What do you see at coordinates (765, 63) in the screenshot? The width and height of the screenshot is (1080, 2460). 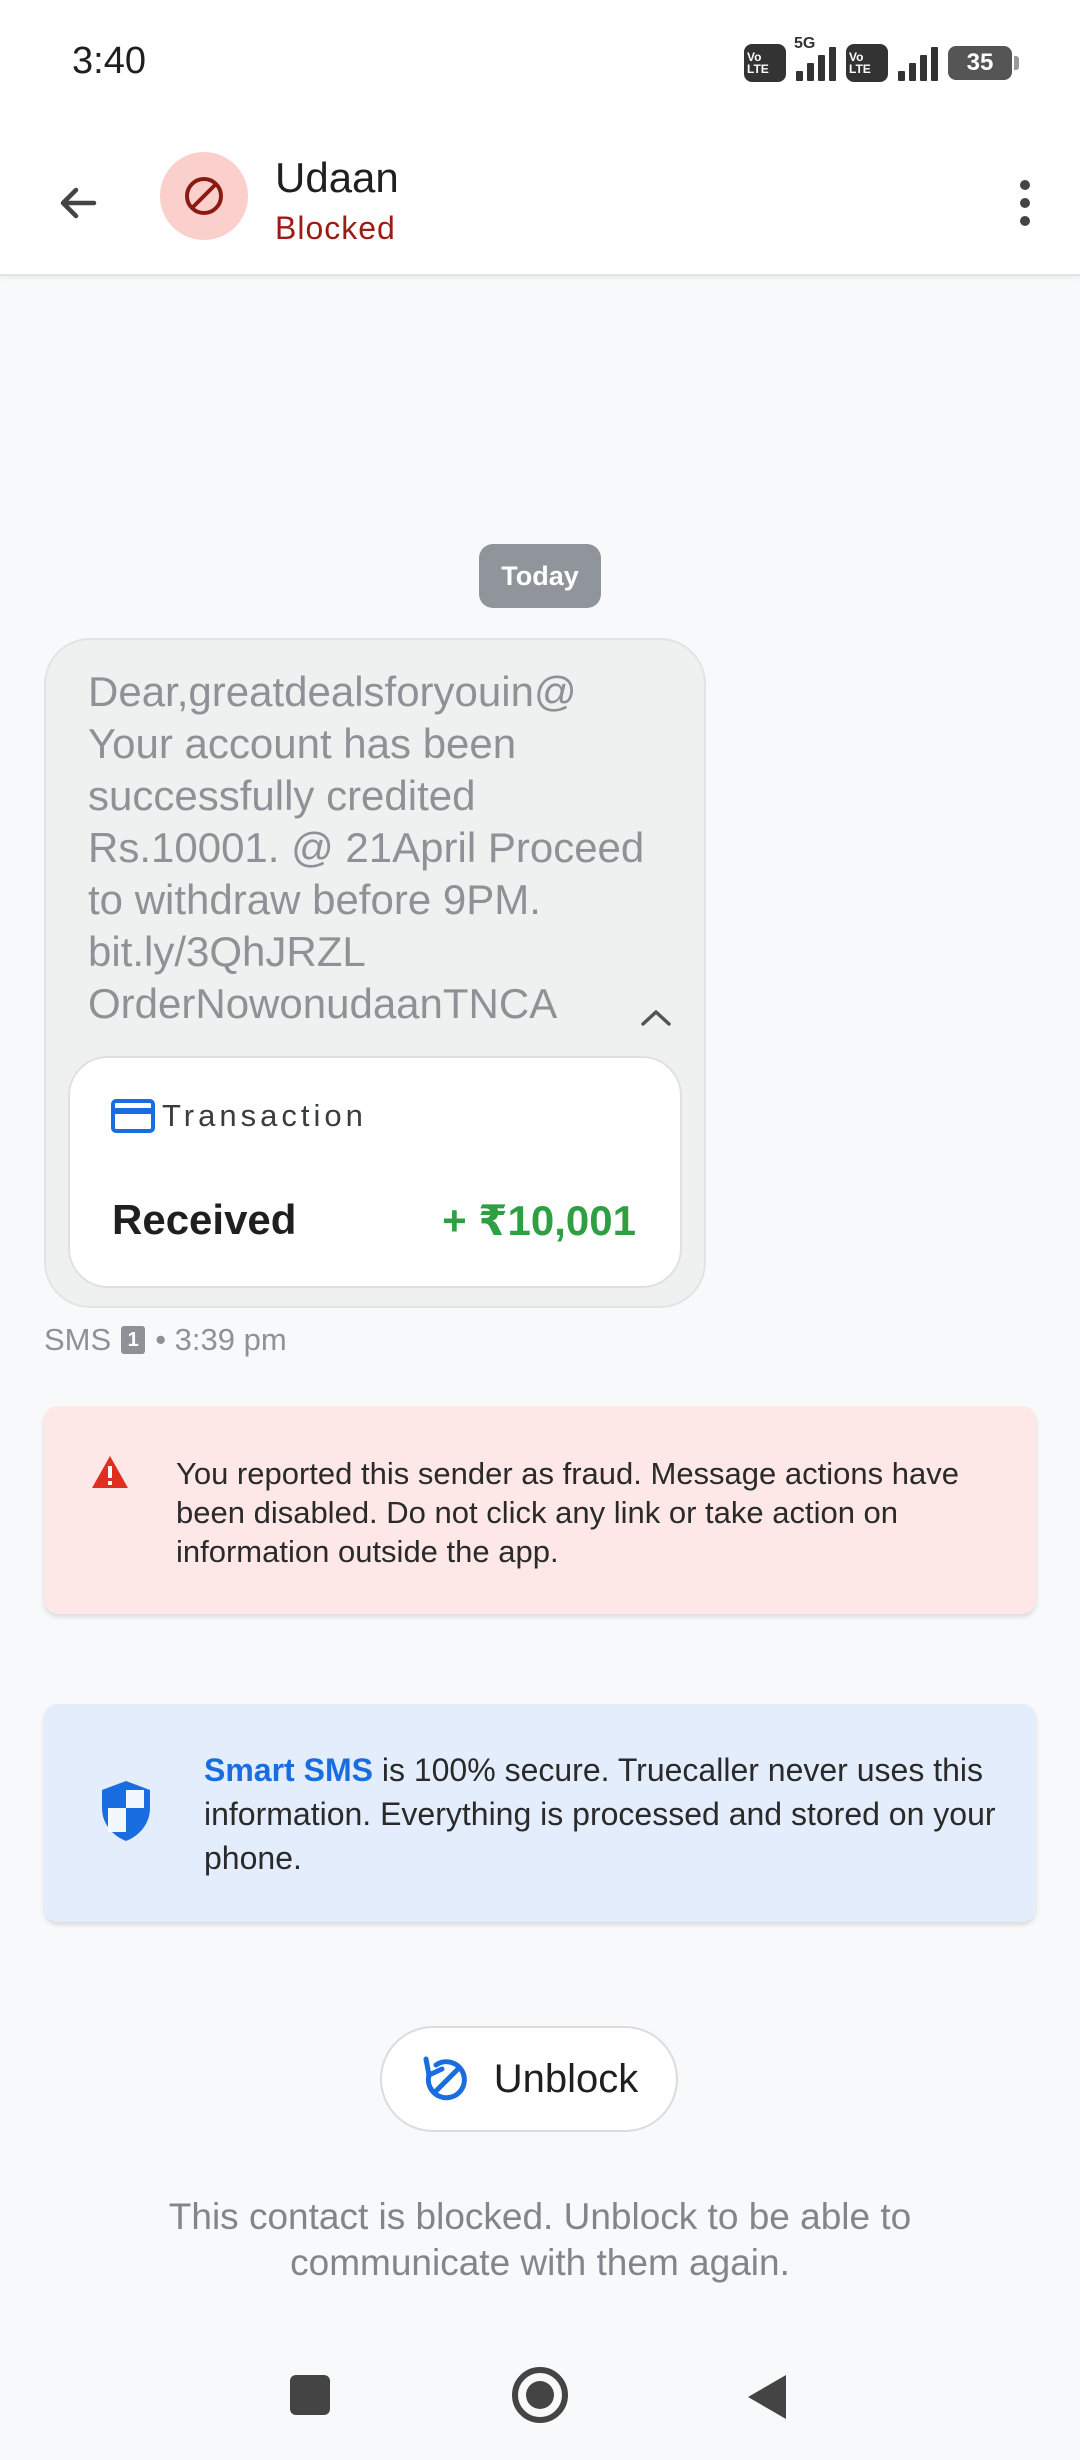 I see `volte-icon: Vo LTE` at bounding box center [765, 63].